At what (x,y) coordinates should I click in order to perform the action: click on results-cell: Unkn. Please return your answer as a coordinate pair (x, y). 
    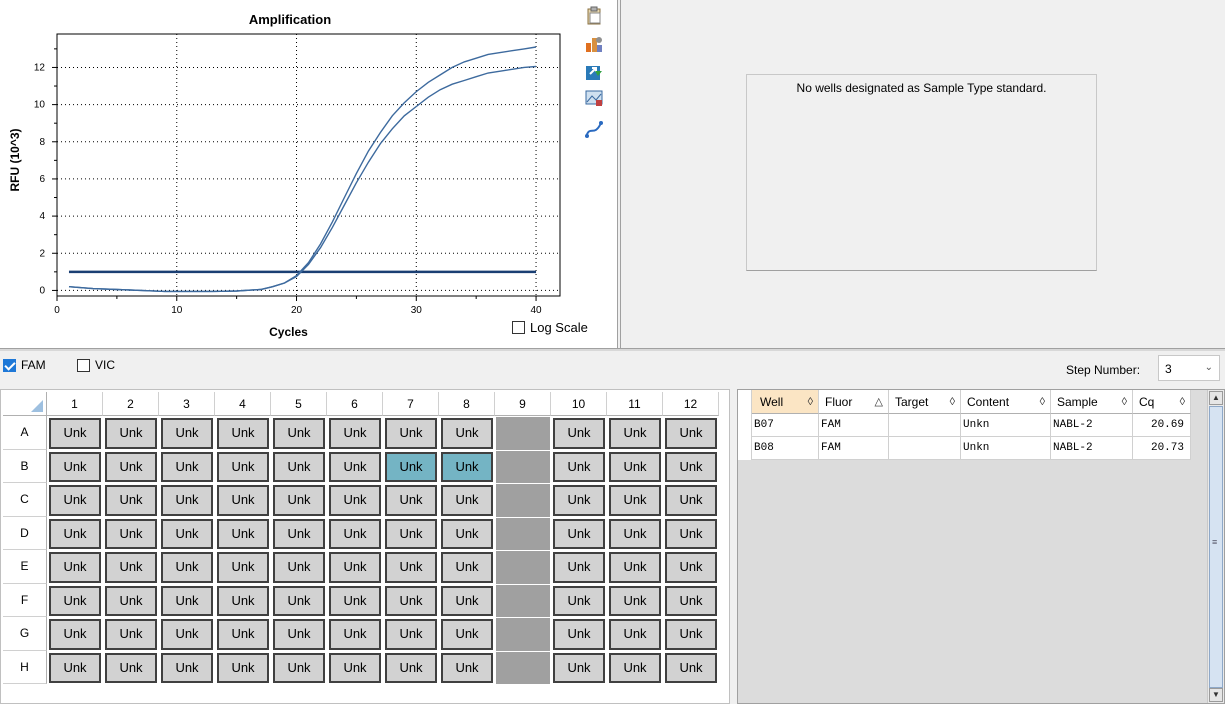
    Looking at the image, I should click on (1006, 448).